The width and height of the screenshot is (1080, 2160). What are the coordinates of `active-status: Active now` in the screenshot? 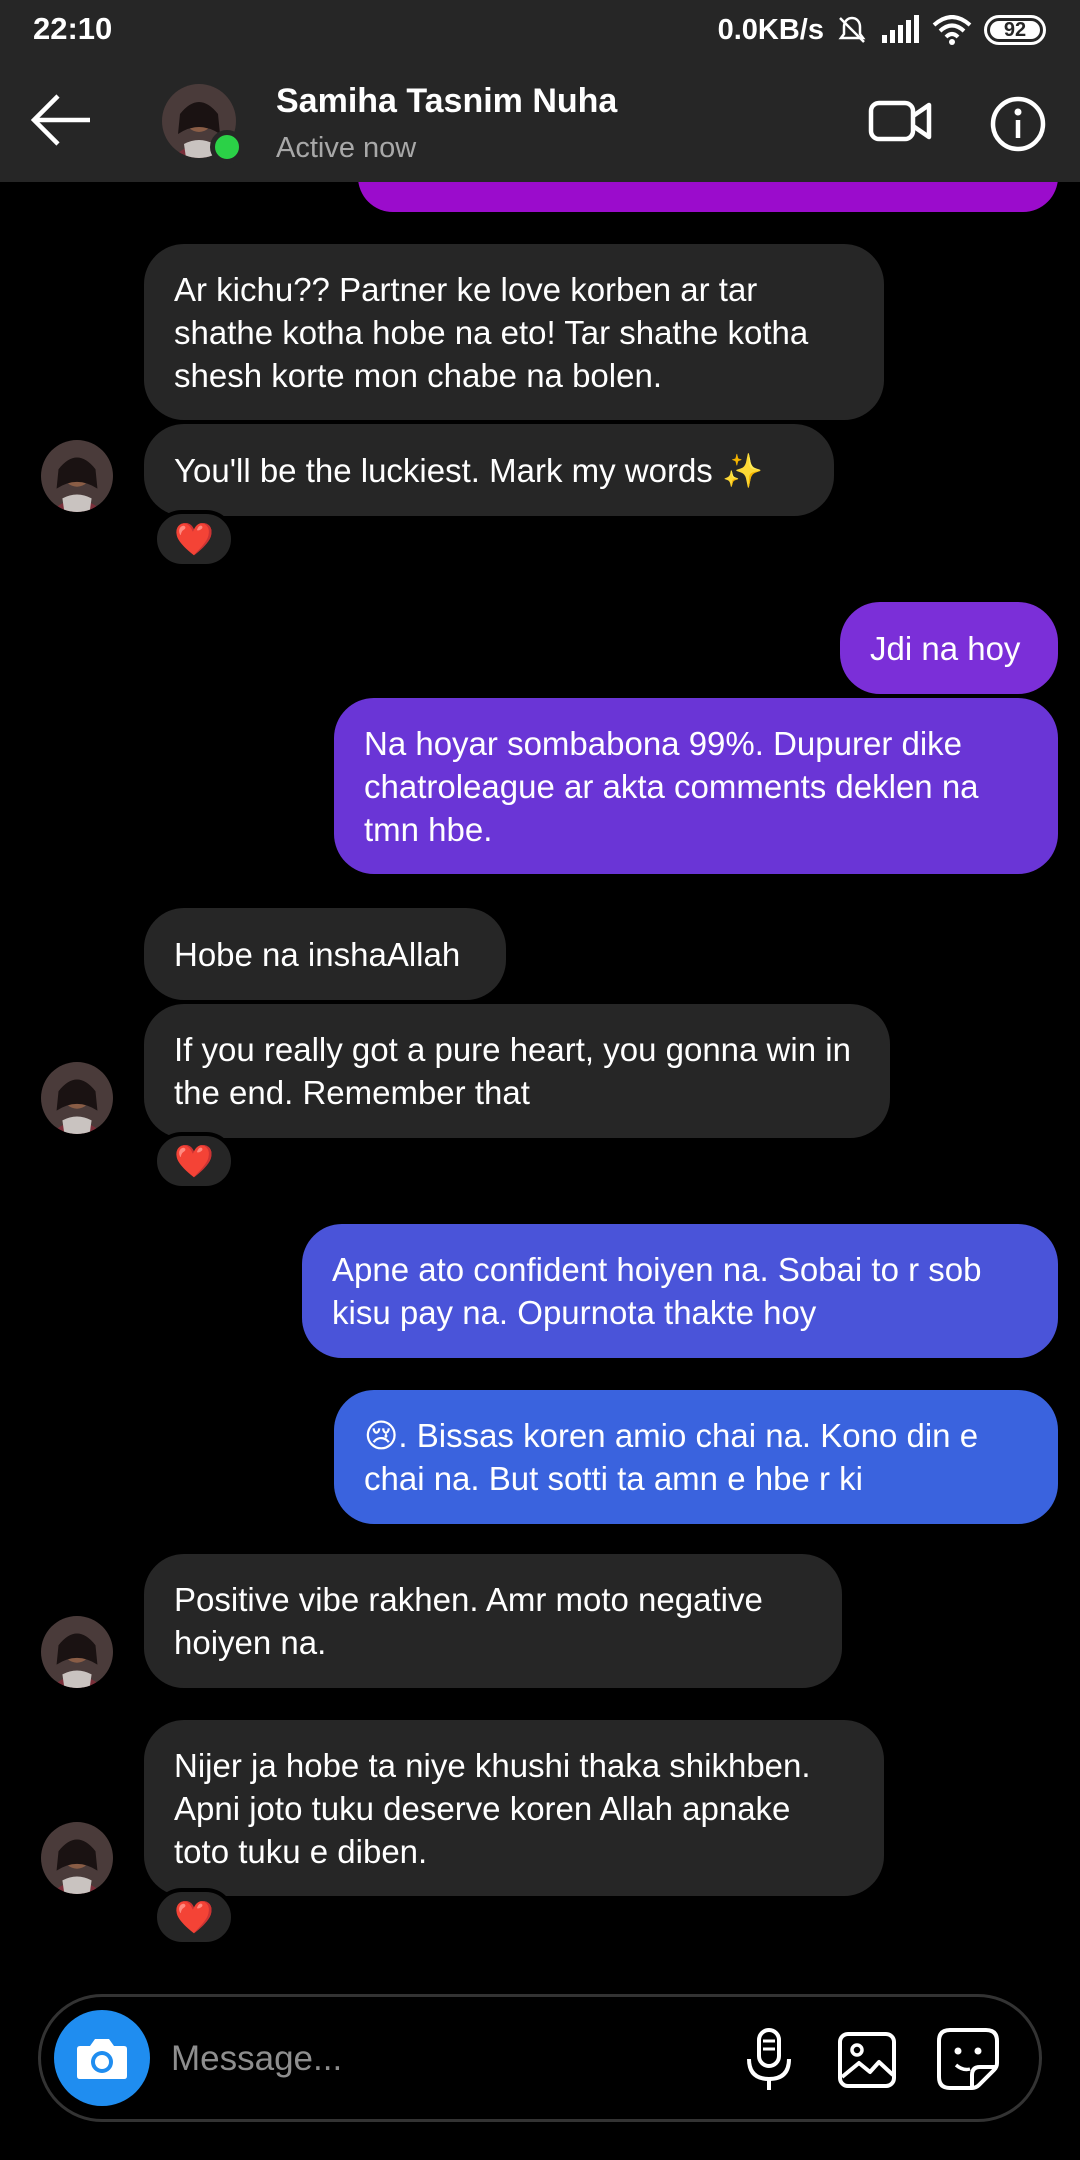 It's located at (346, 148).